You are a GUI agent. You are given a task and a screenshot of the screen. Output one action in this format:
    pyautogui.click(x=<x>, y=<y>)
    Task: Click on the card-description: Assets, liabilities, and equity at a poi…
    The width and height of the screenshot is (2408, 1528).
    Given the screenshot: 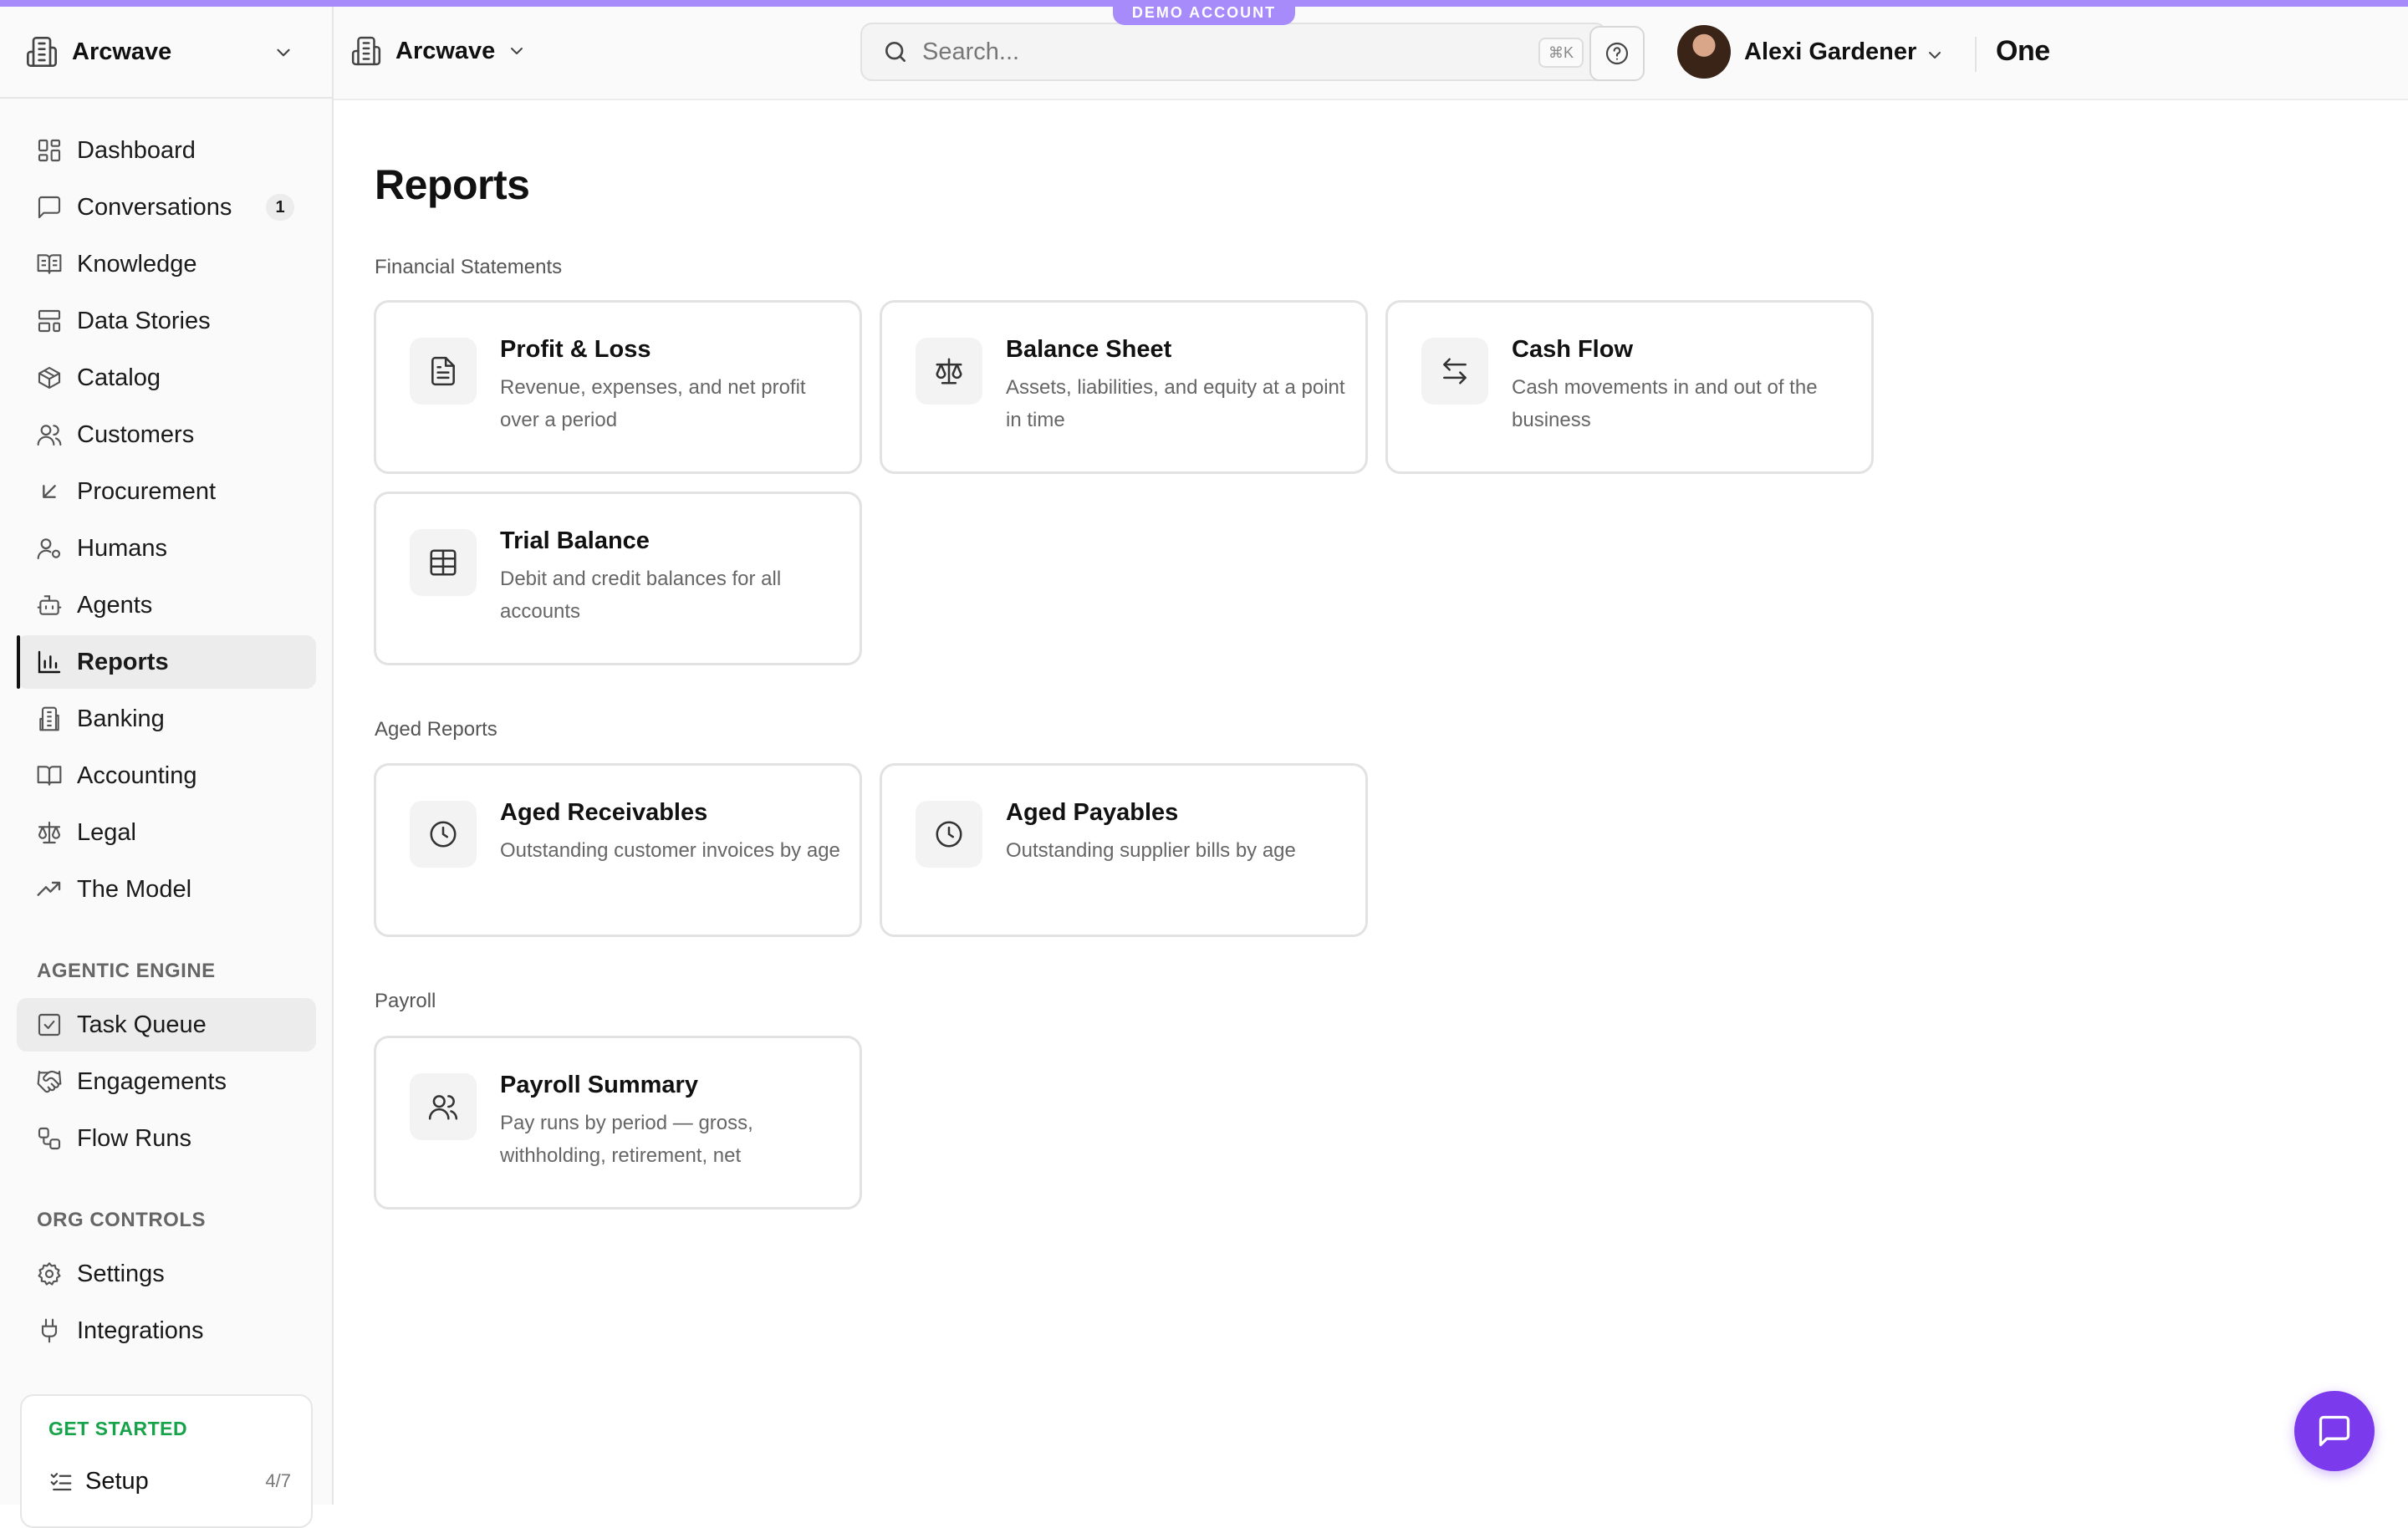 What is the action you would take?
    pyautogui.click(x=1175, y=404)
    